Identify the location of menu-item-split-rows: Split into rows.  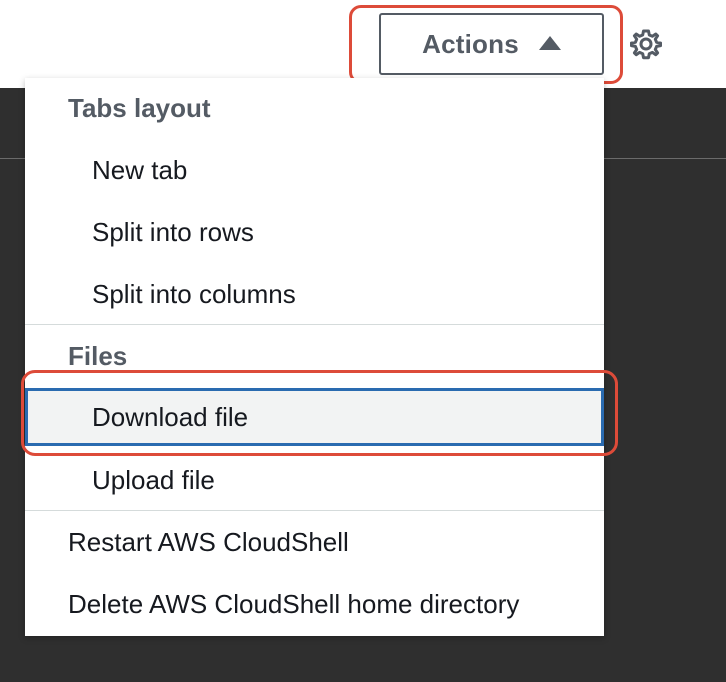
(314, 232).